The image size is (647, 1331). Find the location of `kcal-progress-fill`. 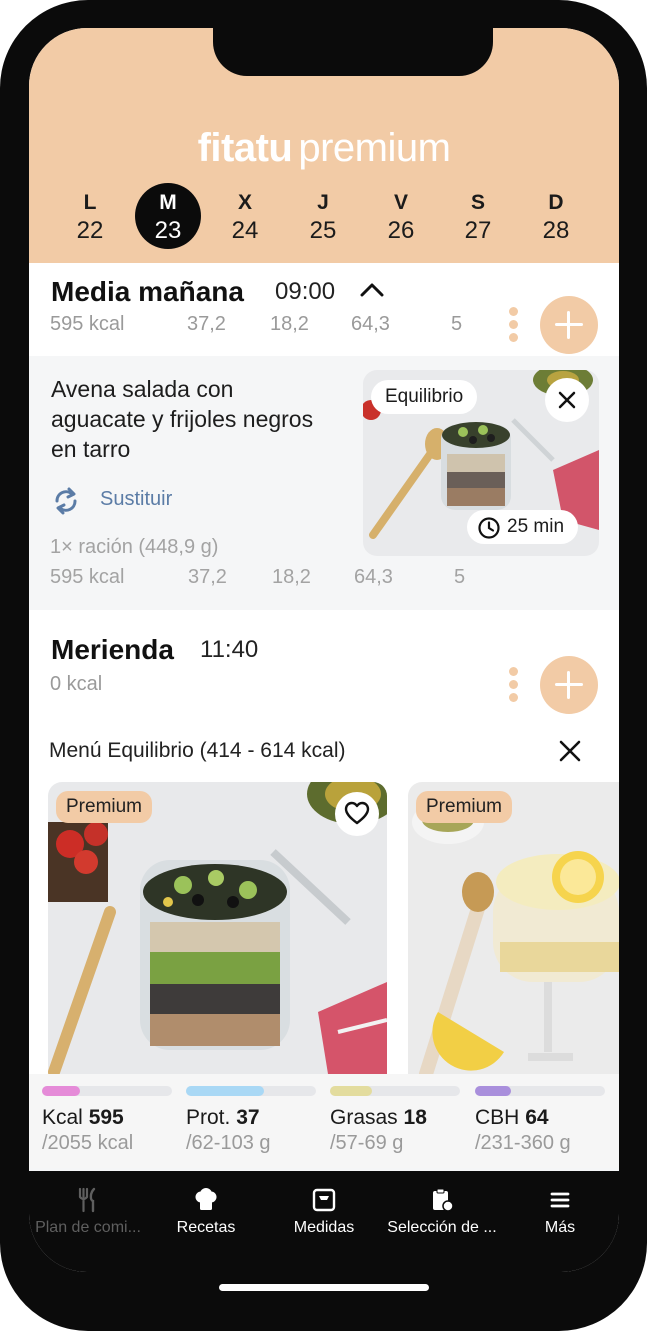

kcal-progress-fill is located at coordinates (61, 1091).